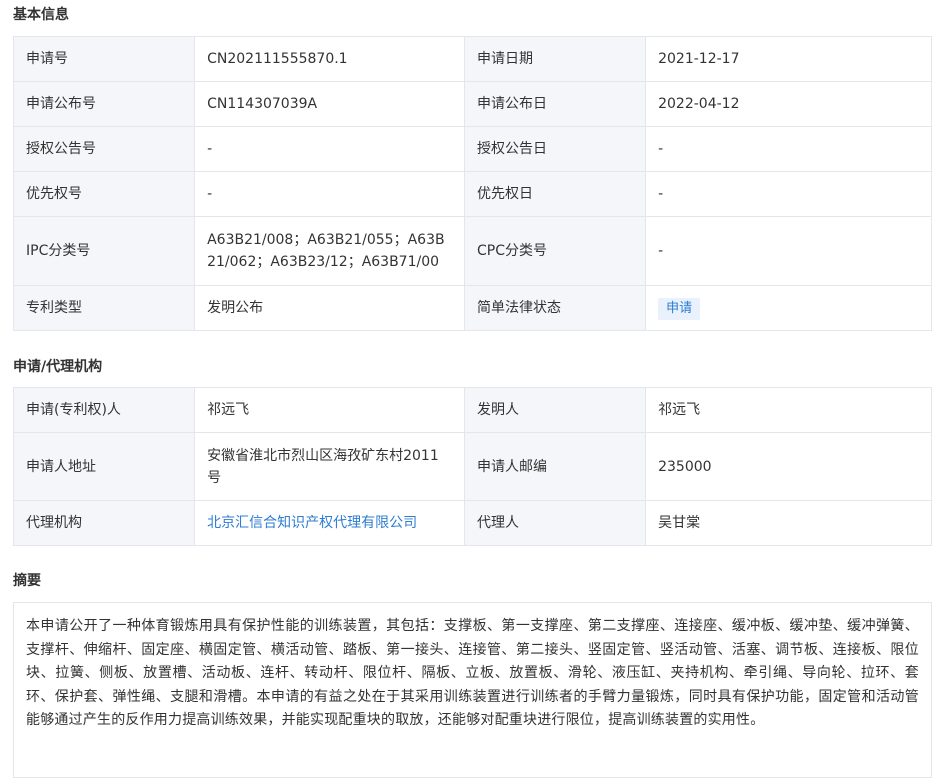  Describe the element at coordinates (104, 410) in the screenshot. I see `applicant-label: 申请(专利权)人` at that location.